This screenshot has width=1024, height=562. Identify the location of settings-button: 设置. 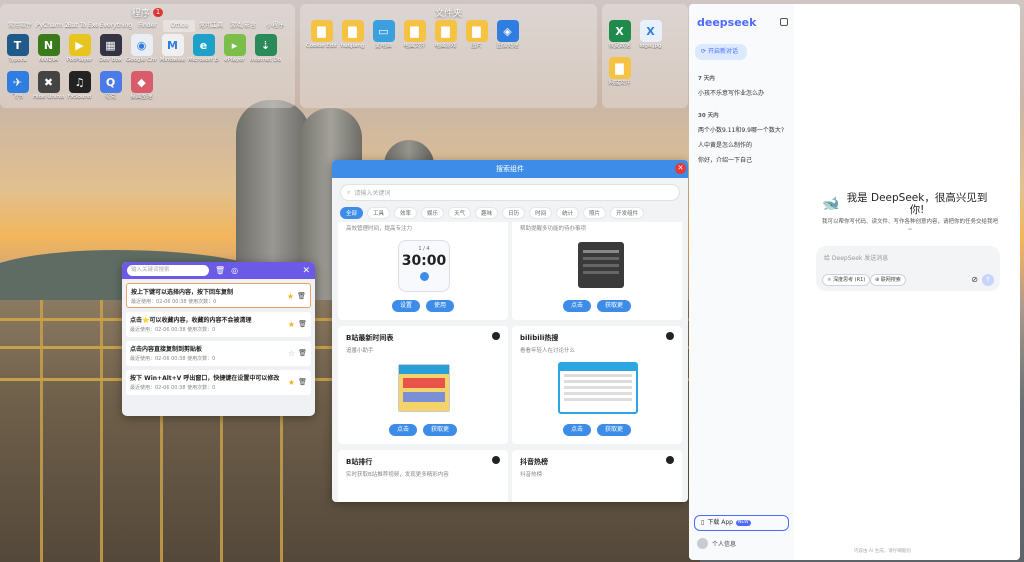
(405, 306).